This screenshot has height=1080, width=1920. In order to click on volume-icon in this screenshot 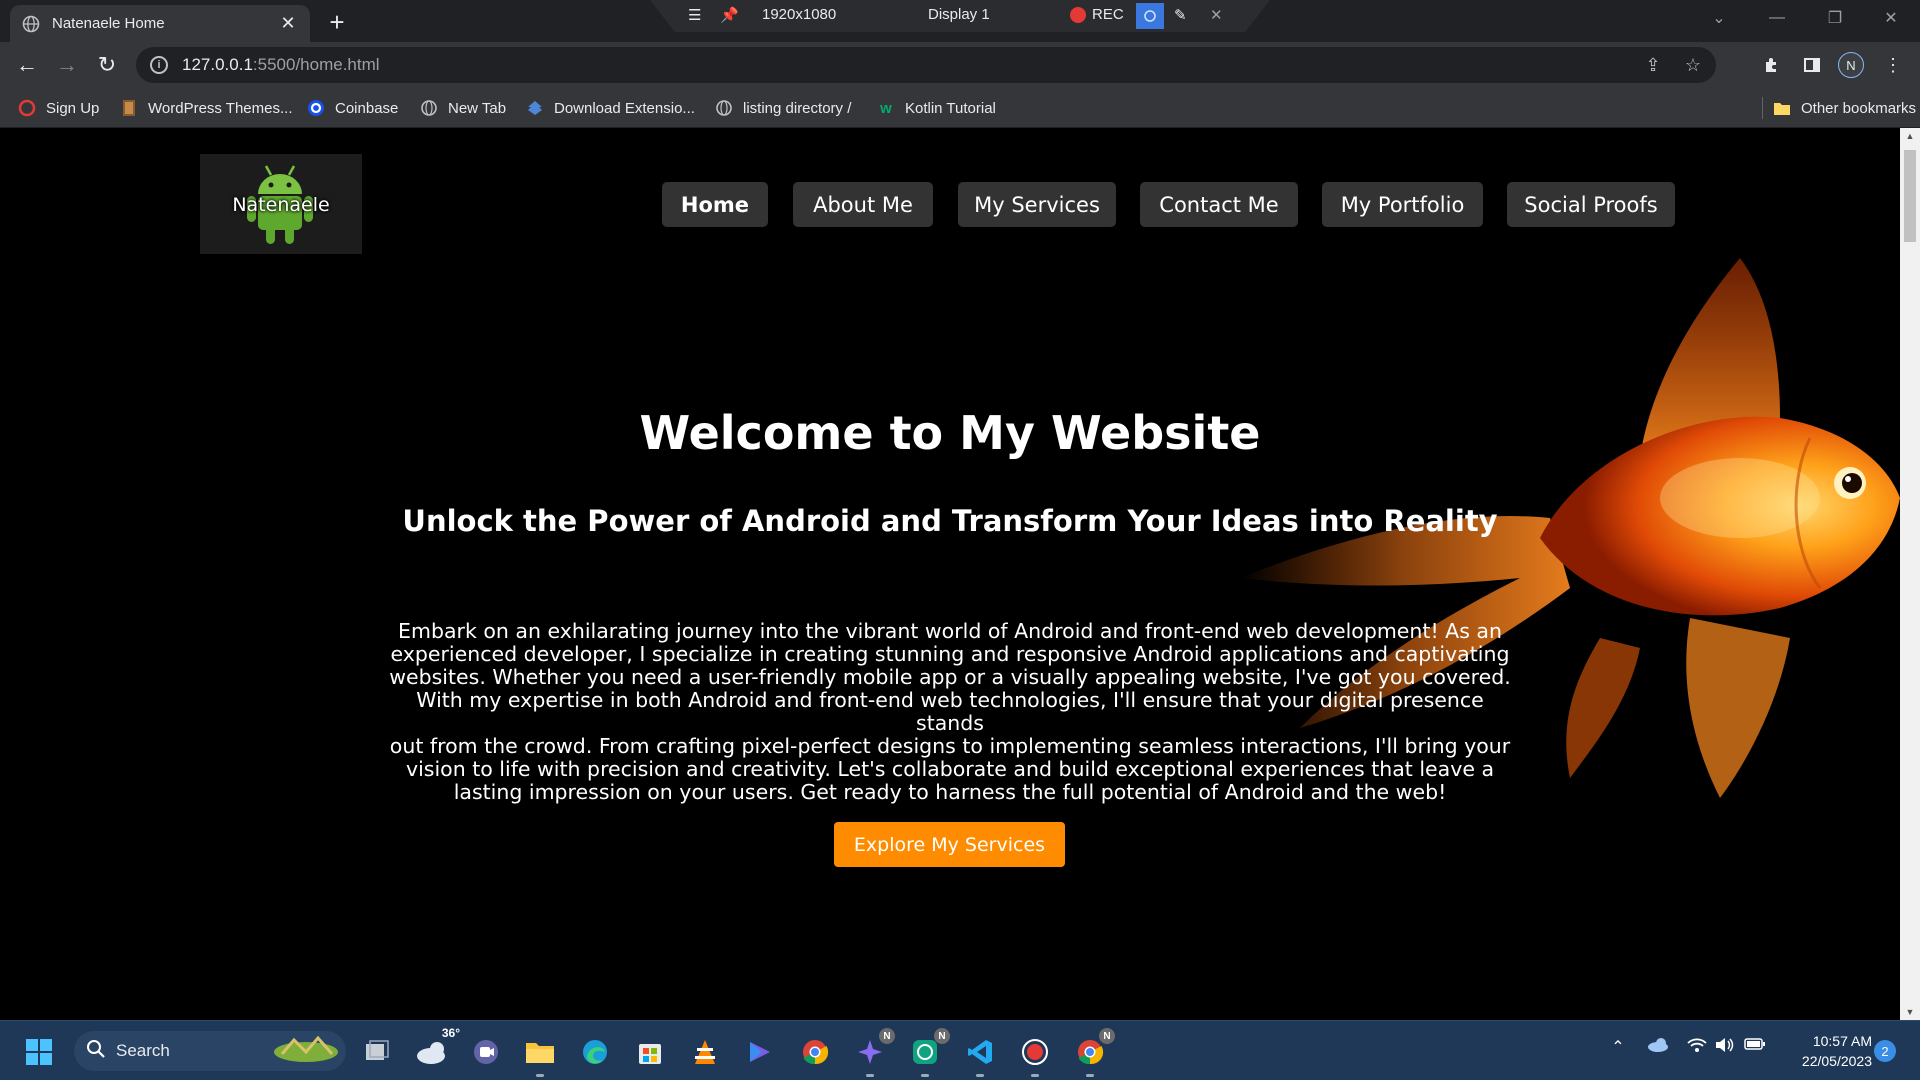, I will do `click(1725, 1045)`.